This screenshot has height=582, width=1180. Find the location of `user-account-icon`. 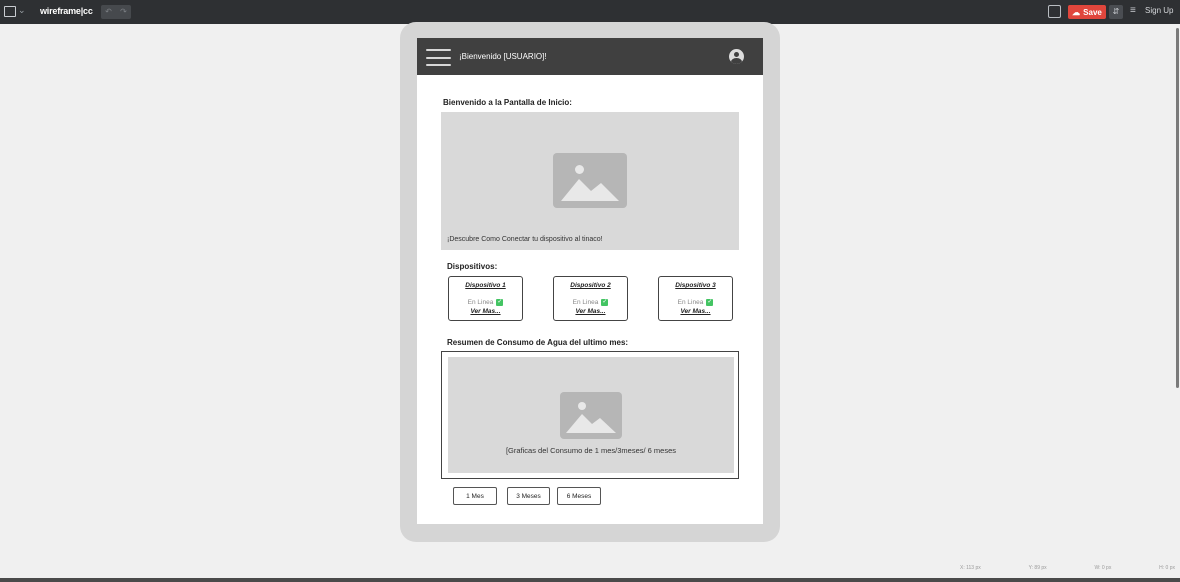

user-account-icon is located at coordinates (736, 56).